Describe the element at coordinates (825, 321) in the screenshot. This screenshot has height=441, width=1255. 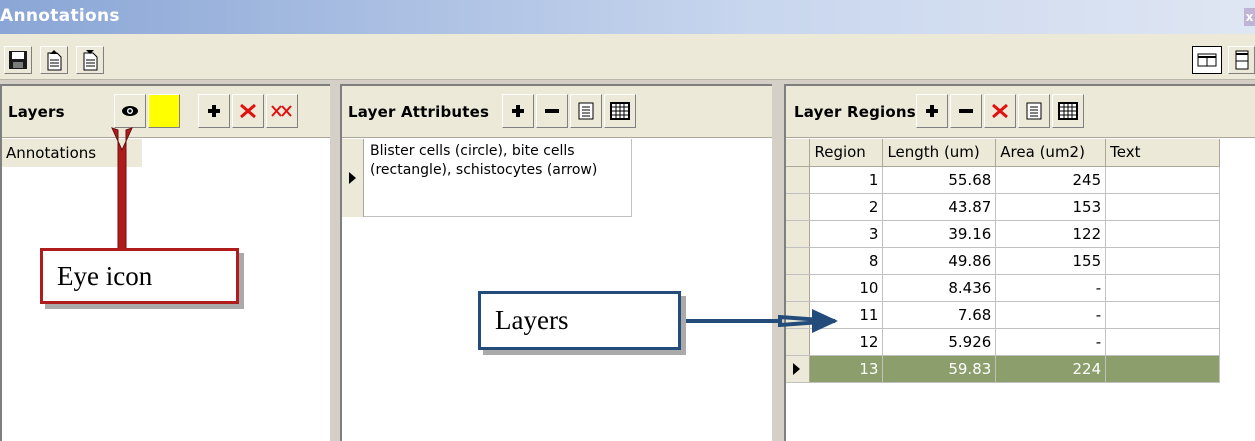
I see `layers-callout-arrowhead` at that location.